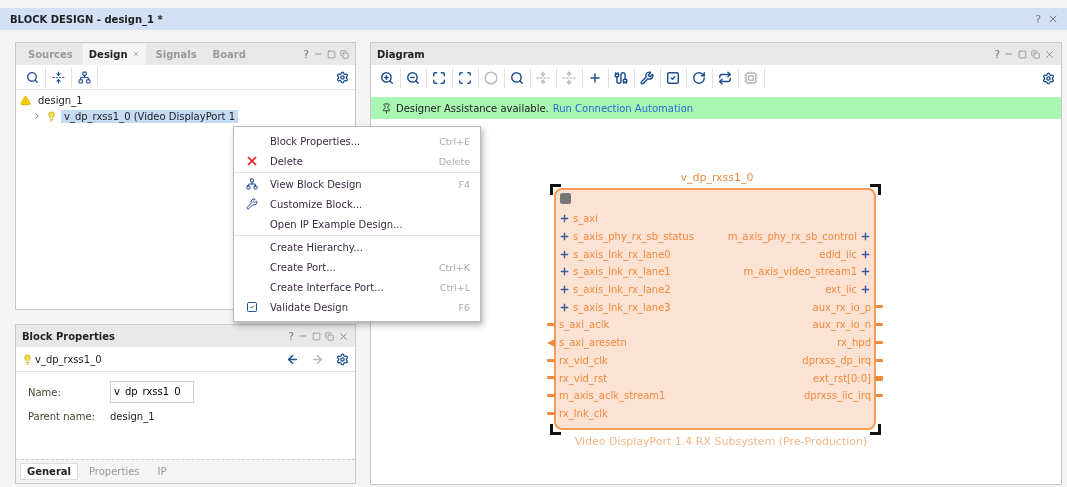  Describe the element at coordinates (68, 336) in the screenshot. I see `panel-title: Block Properties` at that location.